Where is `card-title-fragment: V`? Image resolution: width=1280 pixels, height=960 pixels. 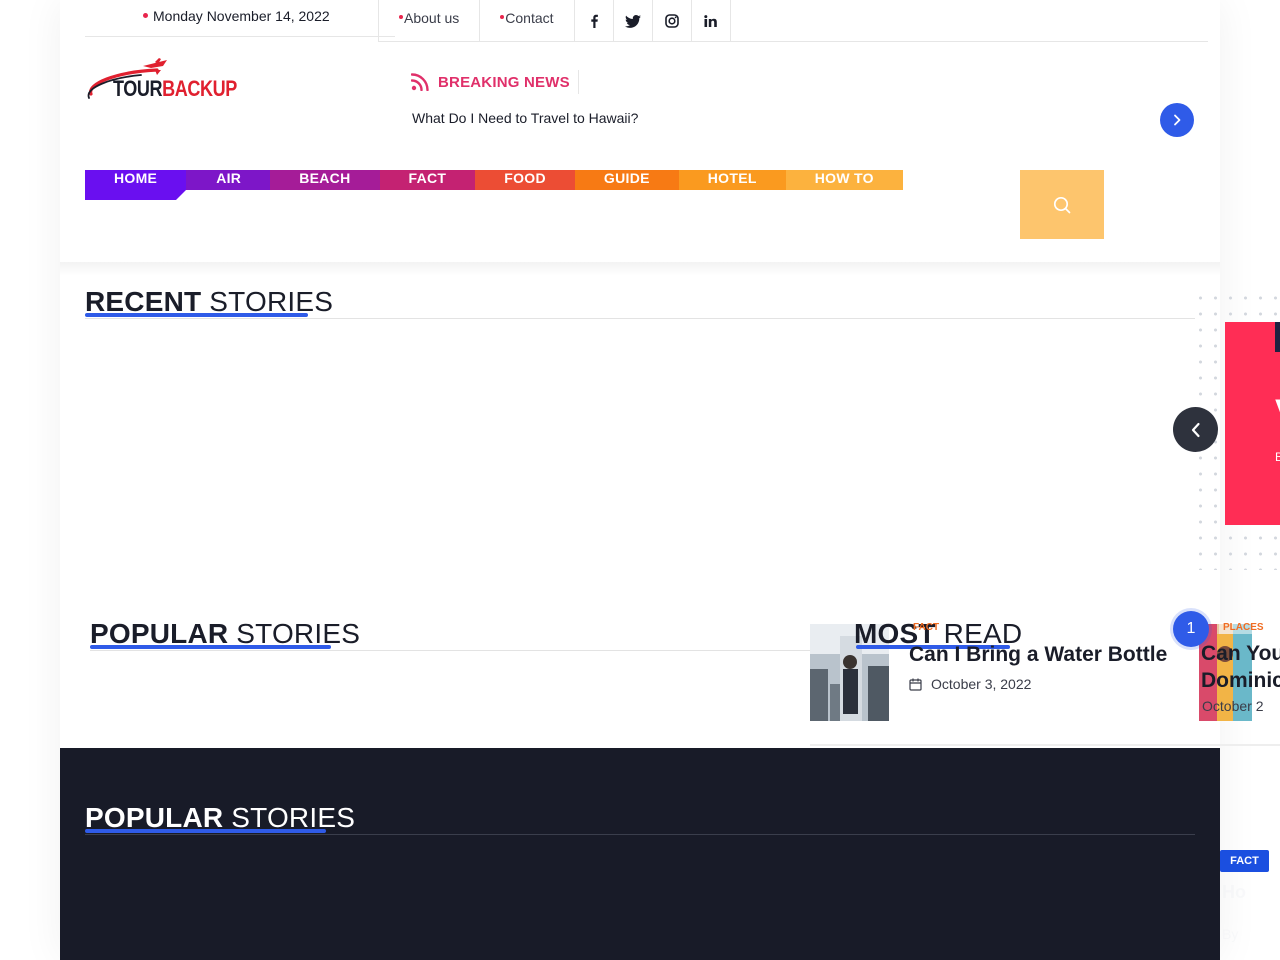 card-title-fragment: V is located at coordinates (1277, 414).